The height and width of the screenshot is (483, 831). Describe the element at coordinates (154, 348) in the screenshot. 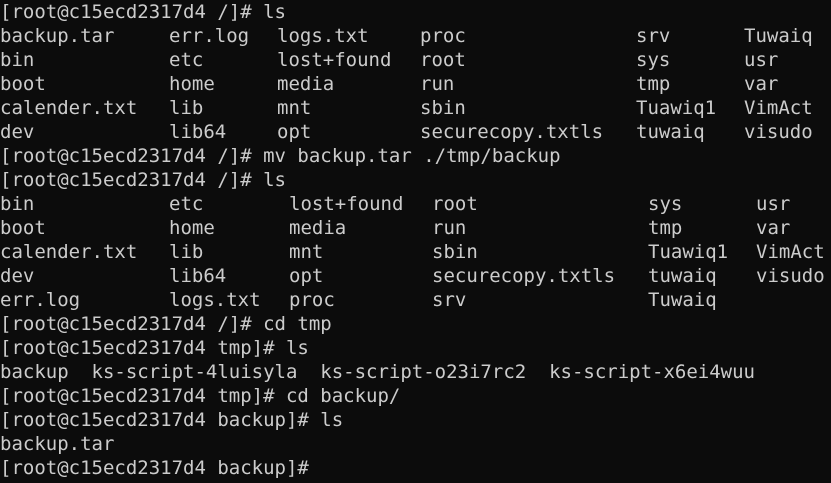

I see `command-text: [root@c15ecd2317d4 tmp]# ls` at that location.